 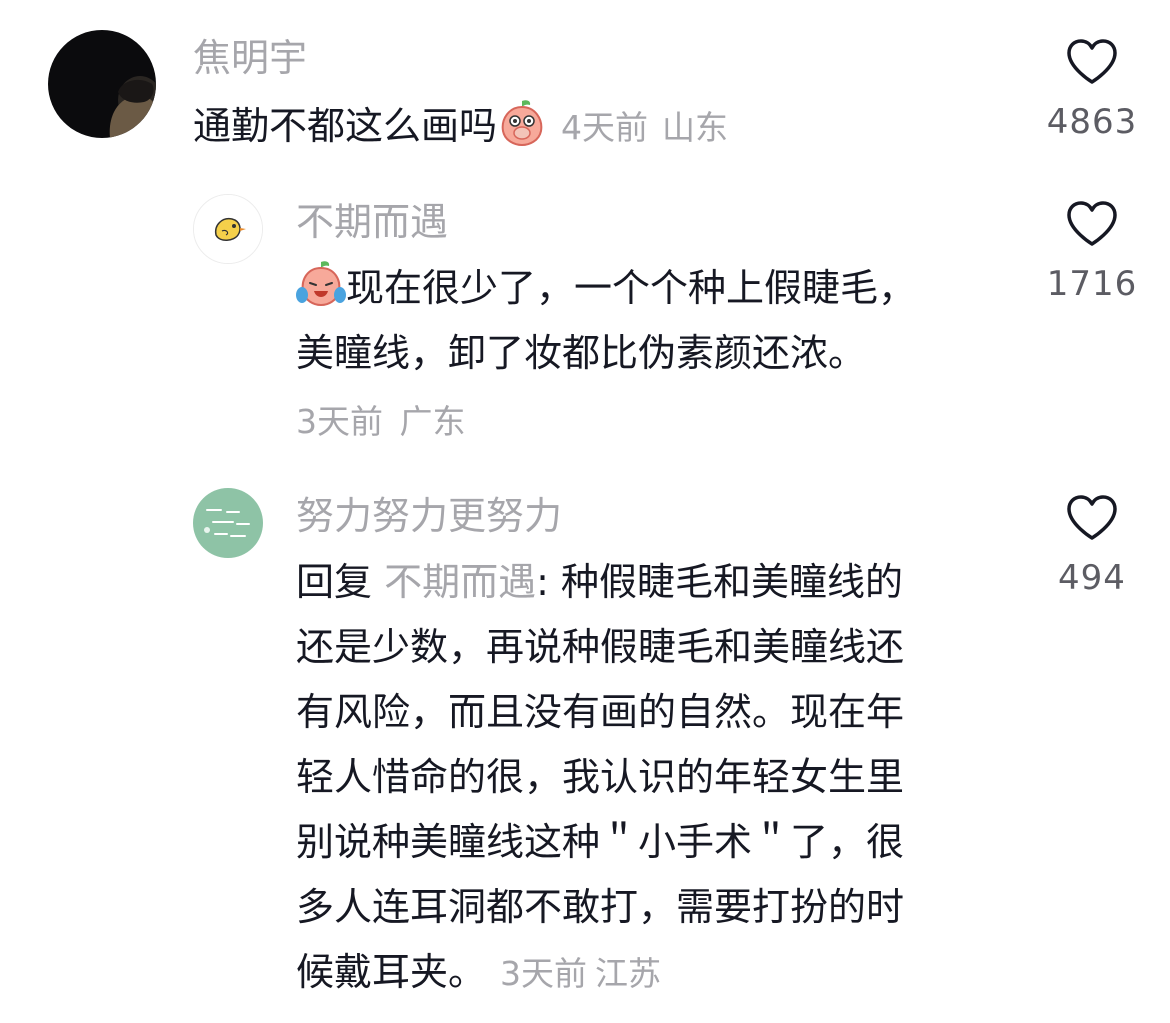 I want to click on comment-text: 通勤不都这么画吗 4天前 山东, so click(x=460, y=127).